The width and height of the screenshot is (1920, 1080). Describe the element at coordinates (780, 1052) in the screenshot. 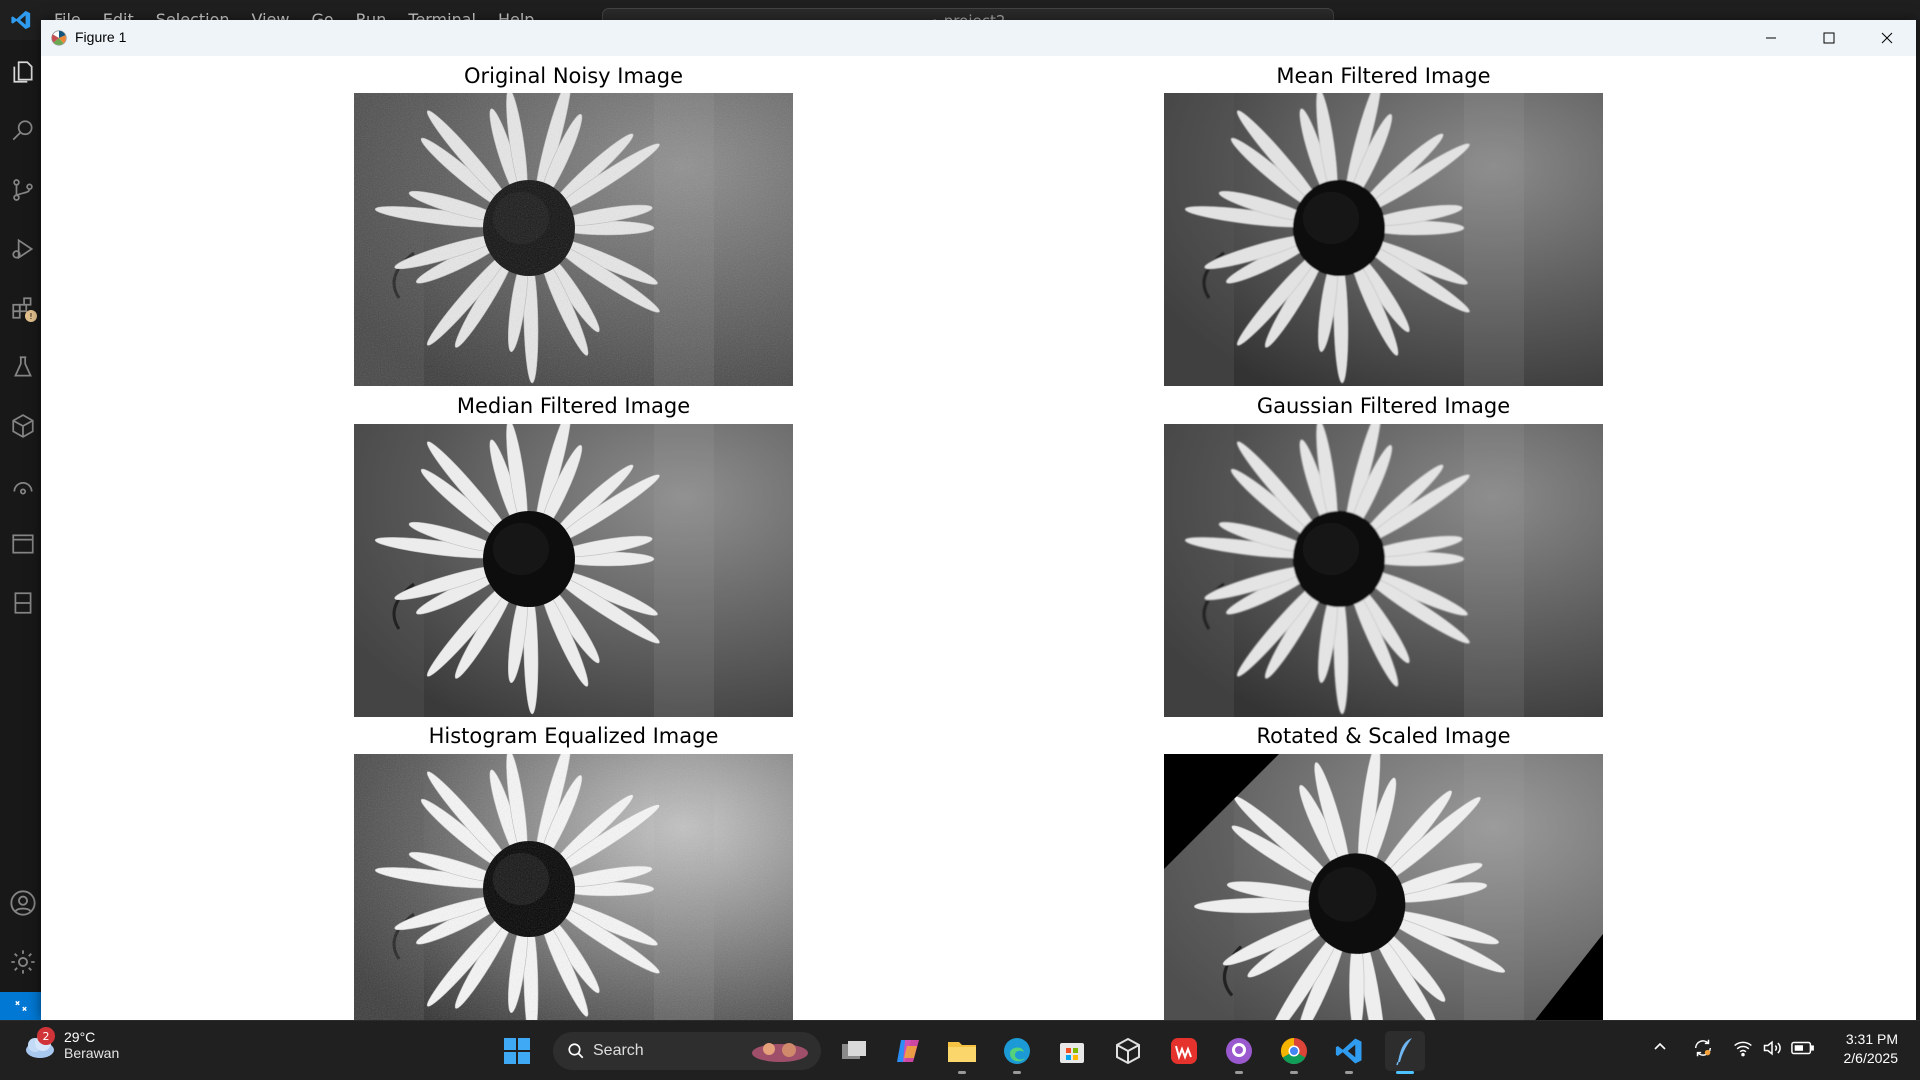

I see `search-highlight-icon` at that location.